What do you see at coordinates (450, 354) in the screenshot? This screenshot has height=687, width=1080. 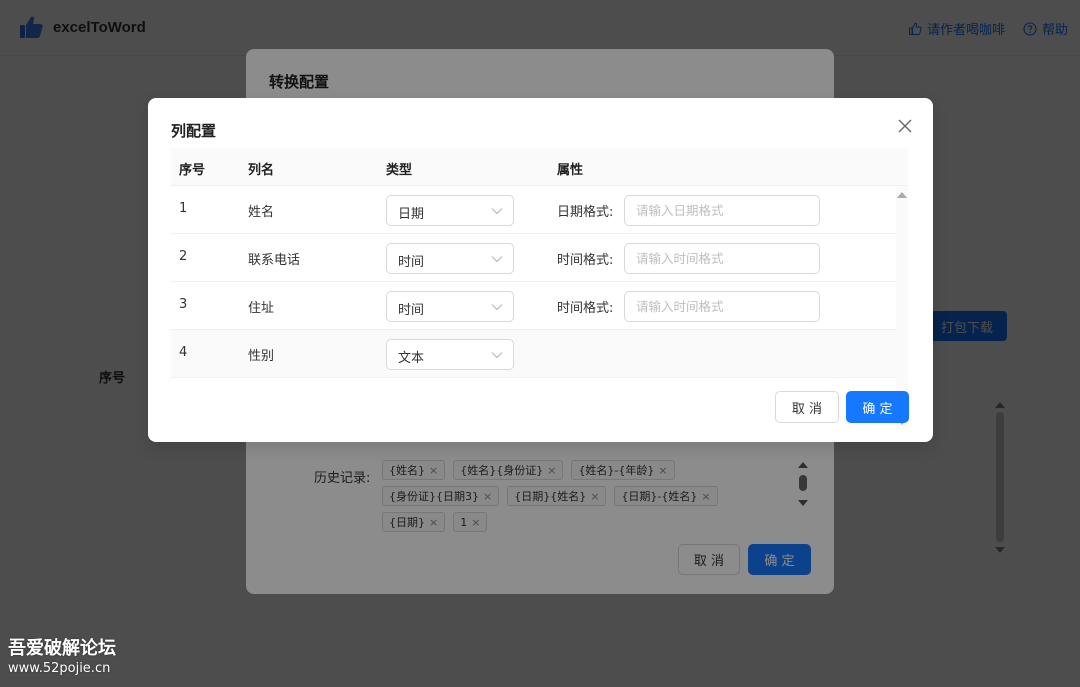 I see `type-select: 文本` at bounding box center [450, 354].